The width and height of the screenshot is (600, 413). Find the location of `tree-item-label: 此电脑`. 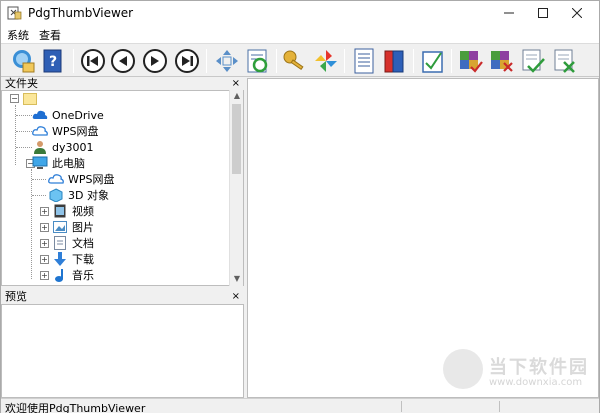

tree-item-label: 此电脑 is located at coordinates (68, 163).